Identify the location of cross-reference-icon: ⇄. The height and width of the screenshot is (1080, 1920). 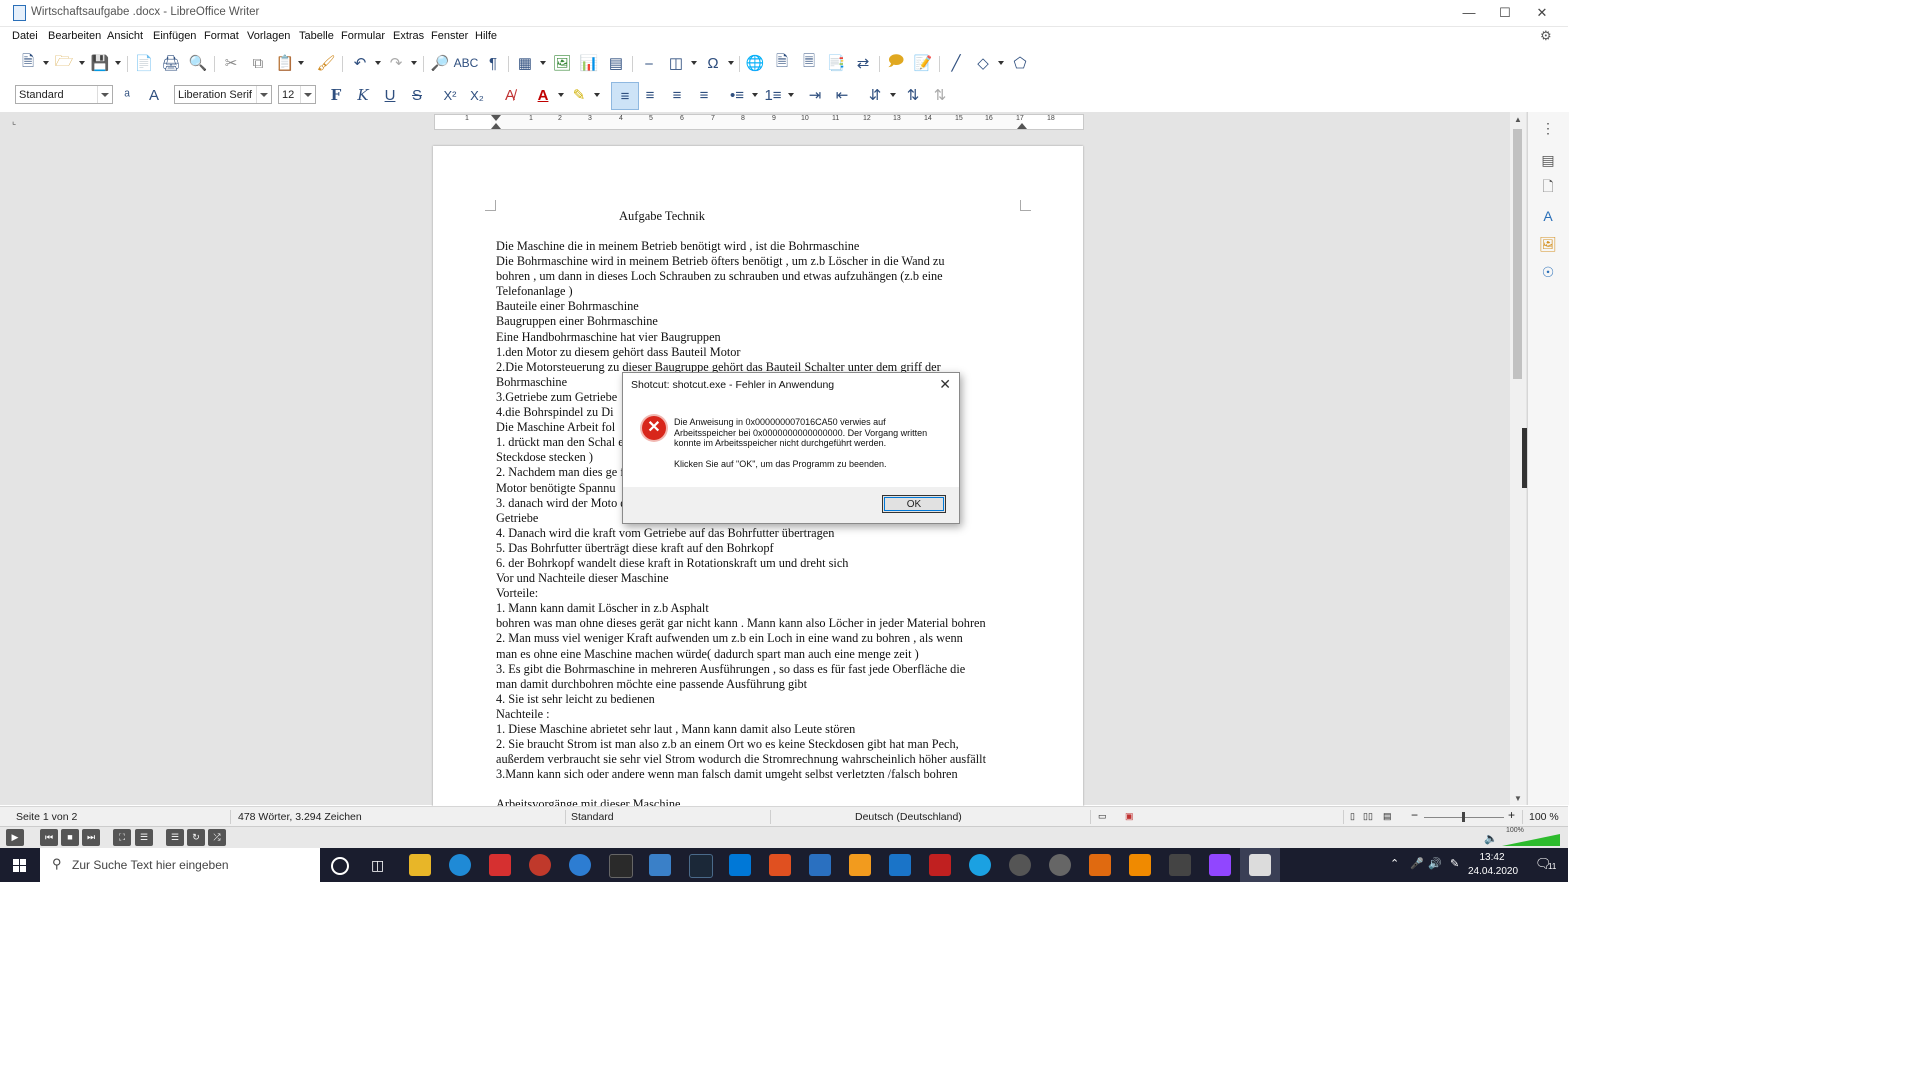
(863, 63).